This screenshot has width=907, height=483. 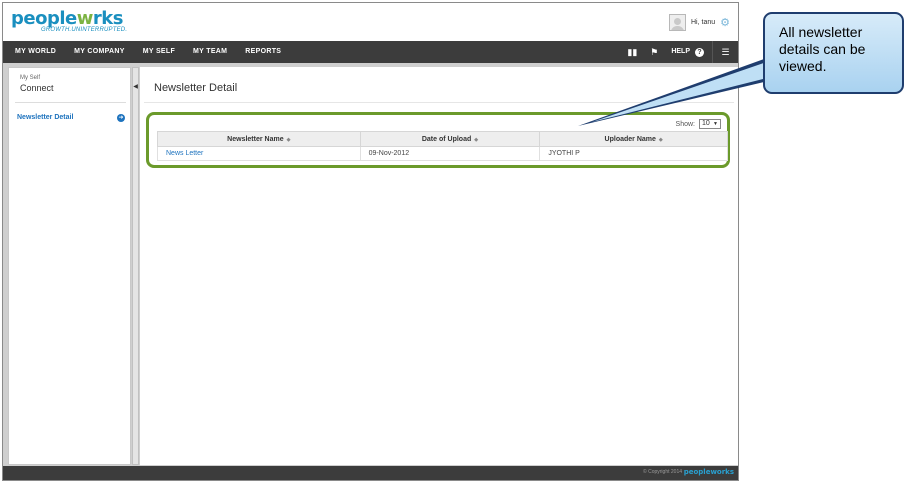 I want to click on callout-text: All newsletter details can be viewed., so click(x=822, y=49).